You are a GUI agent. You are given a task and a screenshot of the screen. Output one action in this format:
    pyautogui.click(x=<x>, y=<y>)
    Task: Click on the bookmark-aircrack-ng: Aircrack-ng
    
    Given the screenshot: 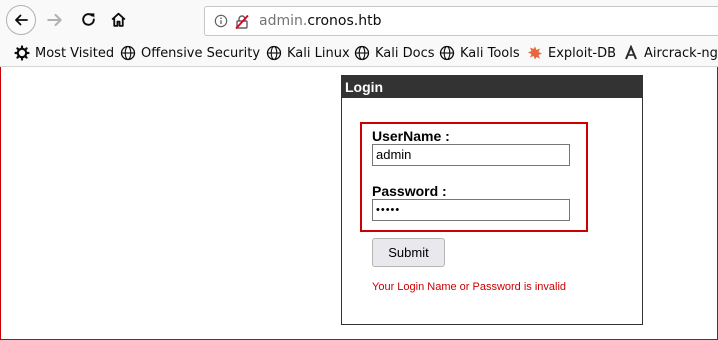 What is the action you would take?
    pyautogui.click(x=670, y=53)
    